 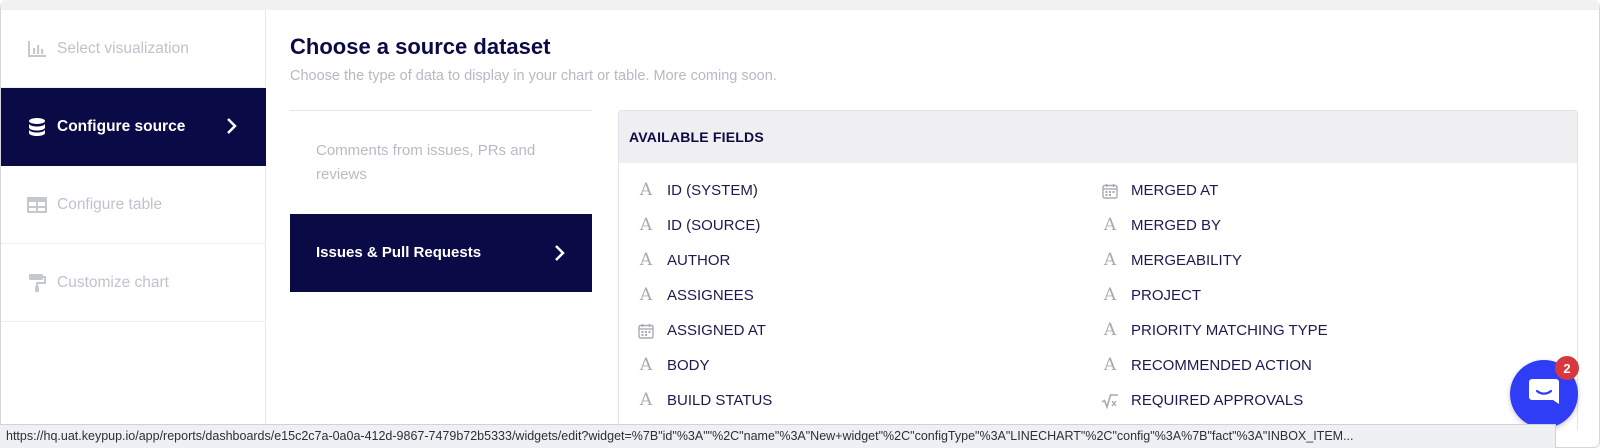 What do you see at coordinates (121, 126) in the screenshot?
I see `step-label: Configure source` at bounding box center [121, 126].